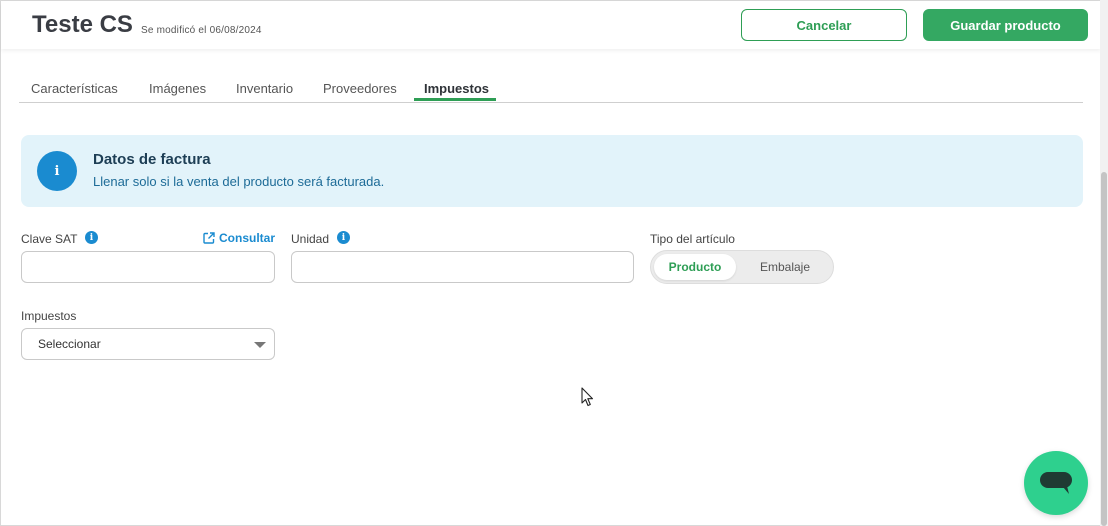  I want to click on tipo-articulo-toggle: Producto Embalaje, so click(742, 267).